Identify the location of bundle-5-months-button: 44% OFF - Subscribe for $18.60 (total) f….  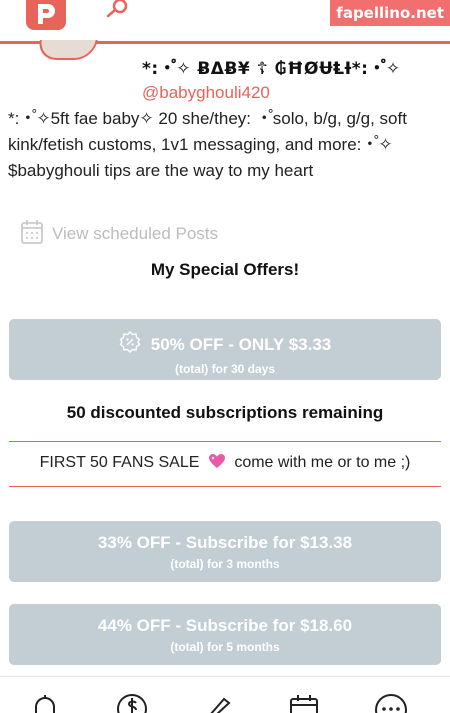
(225, 634).